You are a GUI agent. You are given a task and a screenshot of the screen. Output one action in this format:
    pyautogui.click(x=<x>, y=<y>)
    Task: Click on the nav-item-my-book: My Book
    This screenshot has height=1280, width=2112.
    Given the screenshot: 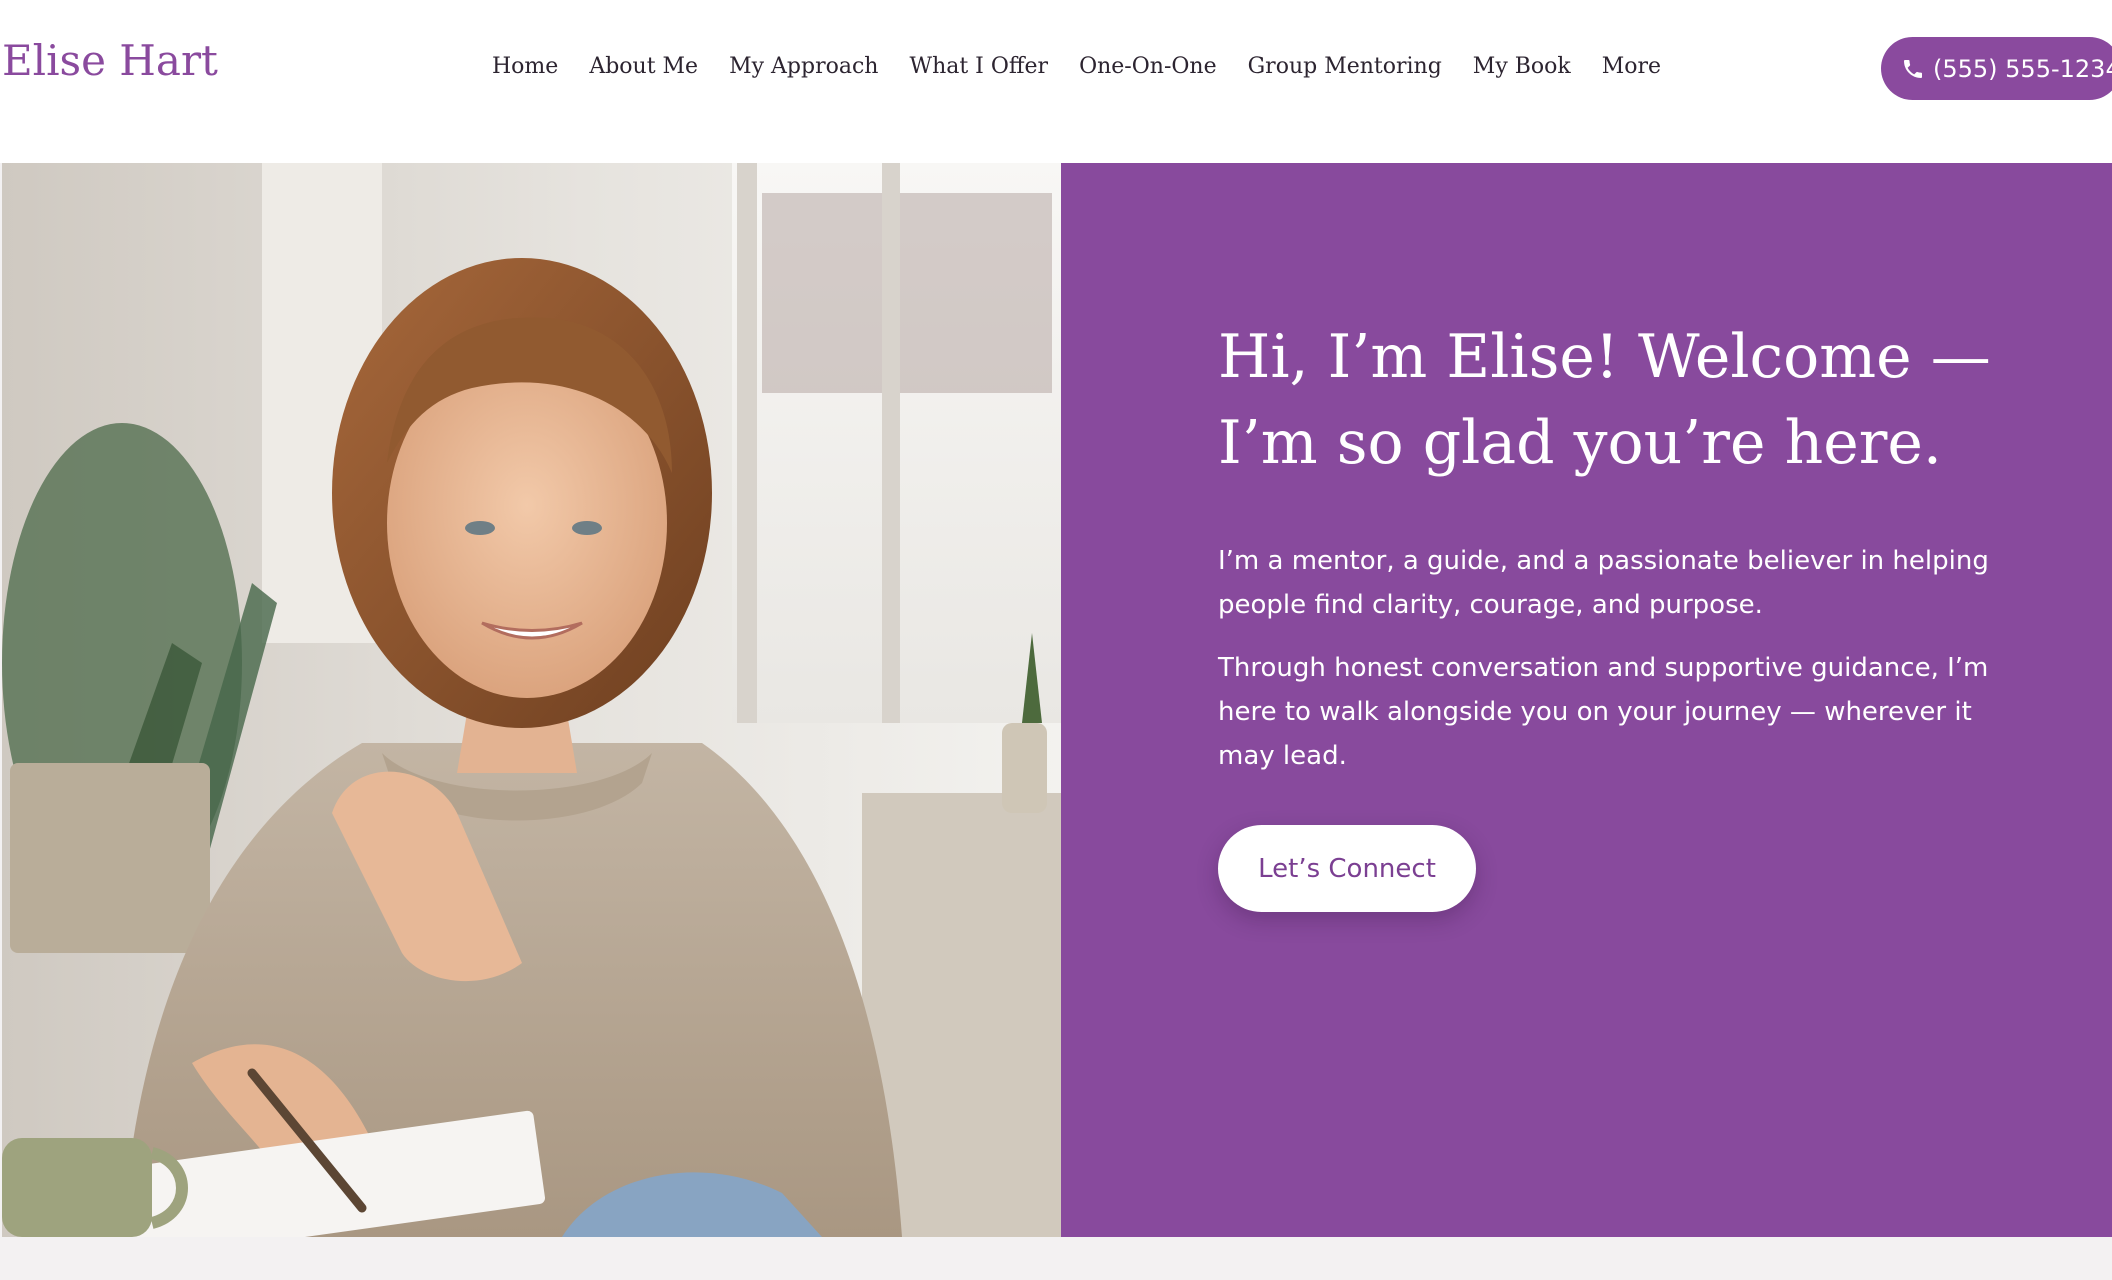 What is the action you would take?
    pyautogui.click(x=1522, y=67)
    